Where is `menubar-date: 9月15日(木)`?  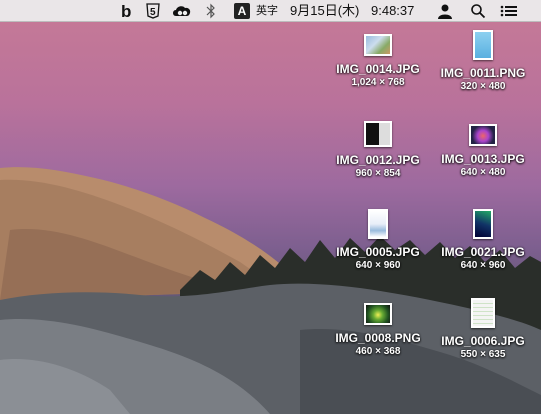
menubar-date: 9月15日(木) is located at coordinates (324, 11).